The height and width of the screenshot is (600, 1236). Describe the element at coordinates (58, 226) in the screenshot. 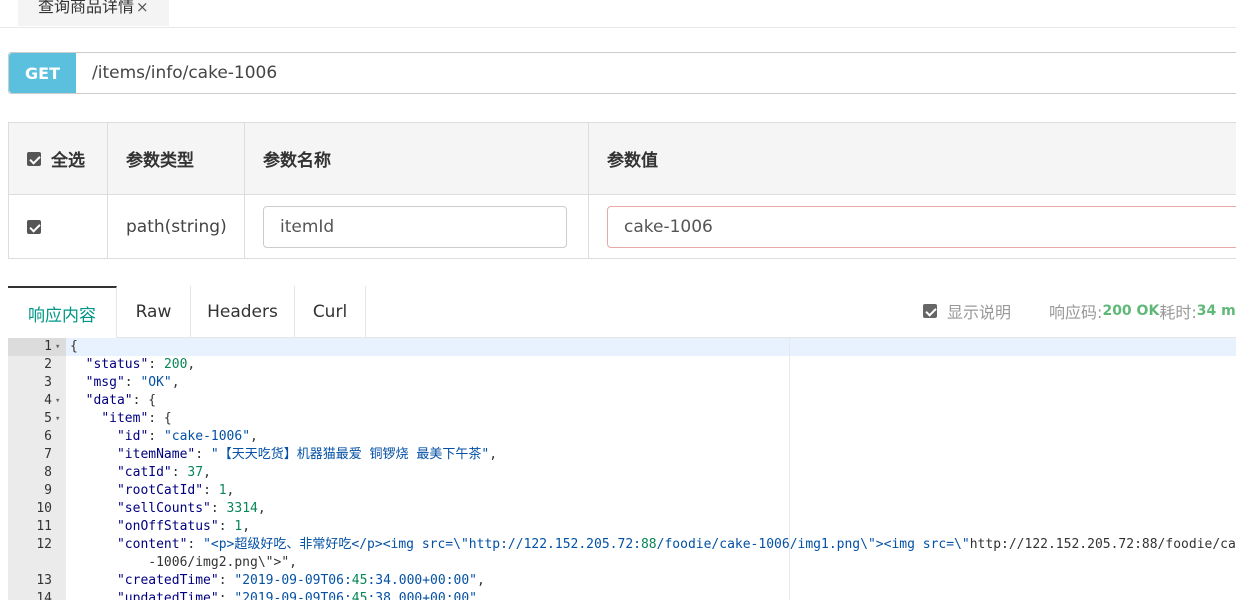

I see `row-check-cell` at that location.